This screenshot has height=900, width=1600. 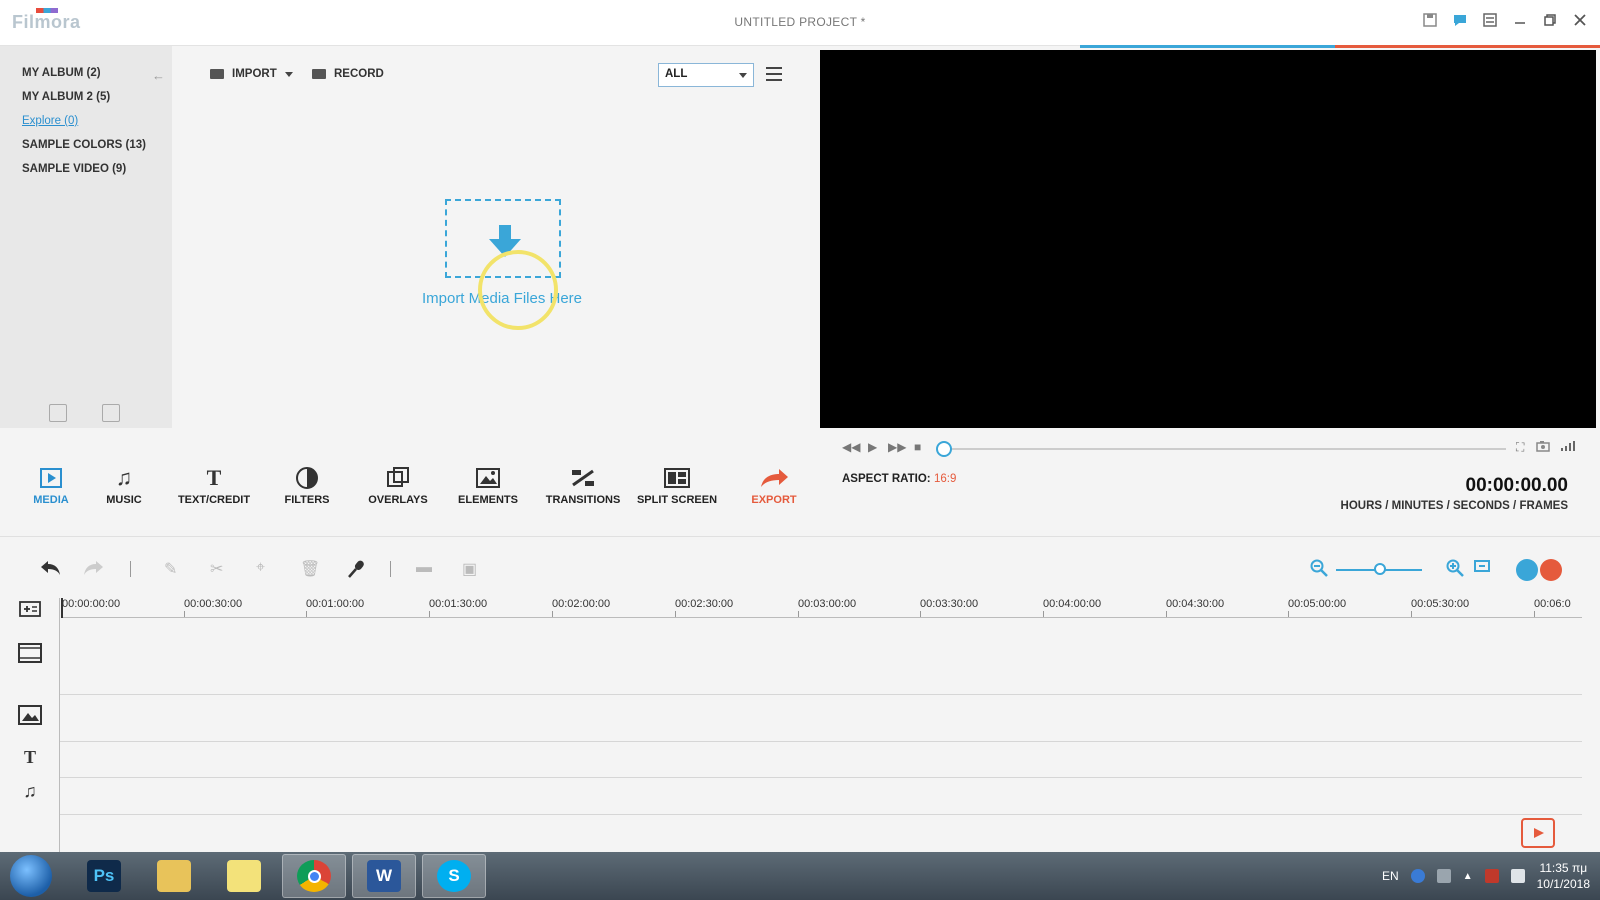 What do you see at coordinates (104, 876) in the screenshot?
I see `photoshop-app: Ps` at bounding box center [104, 876].